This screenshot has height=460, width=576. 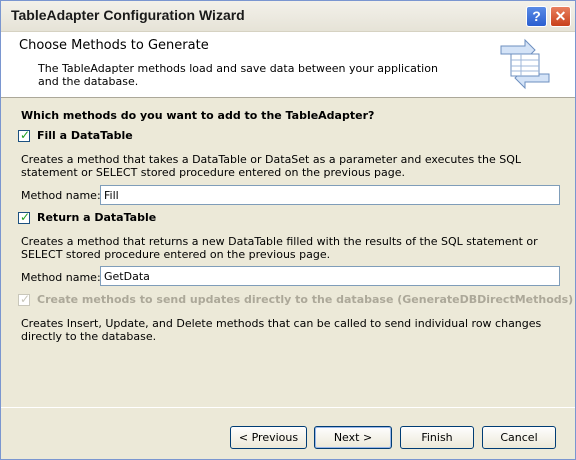 I want to click on return-method-name-input: GetData, so click(x=330, y=276).